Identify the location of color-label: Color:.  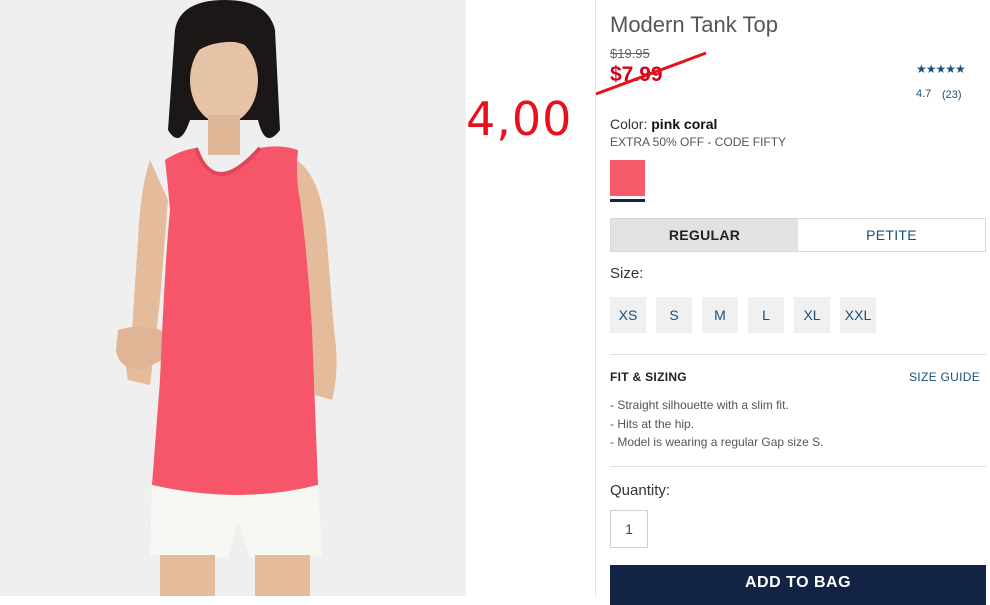
(629, 124).